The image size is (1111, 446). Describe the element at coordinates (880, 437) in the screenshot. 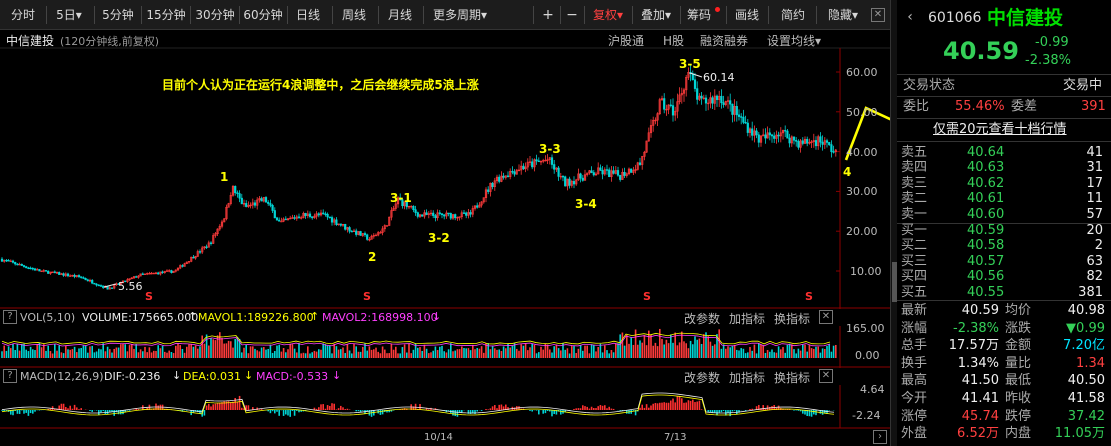

I see `chevron-right-icon: ›` at that location.